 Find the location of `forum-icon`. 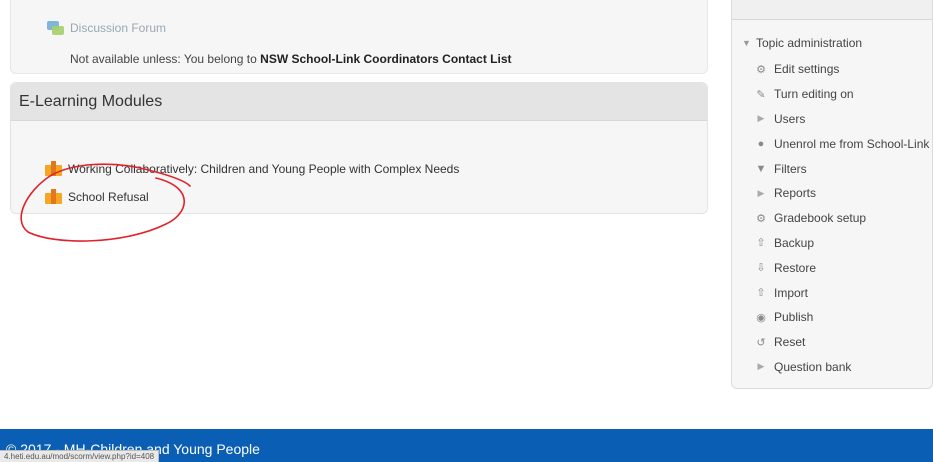

forum-icon is located at coordinates (55, 28).